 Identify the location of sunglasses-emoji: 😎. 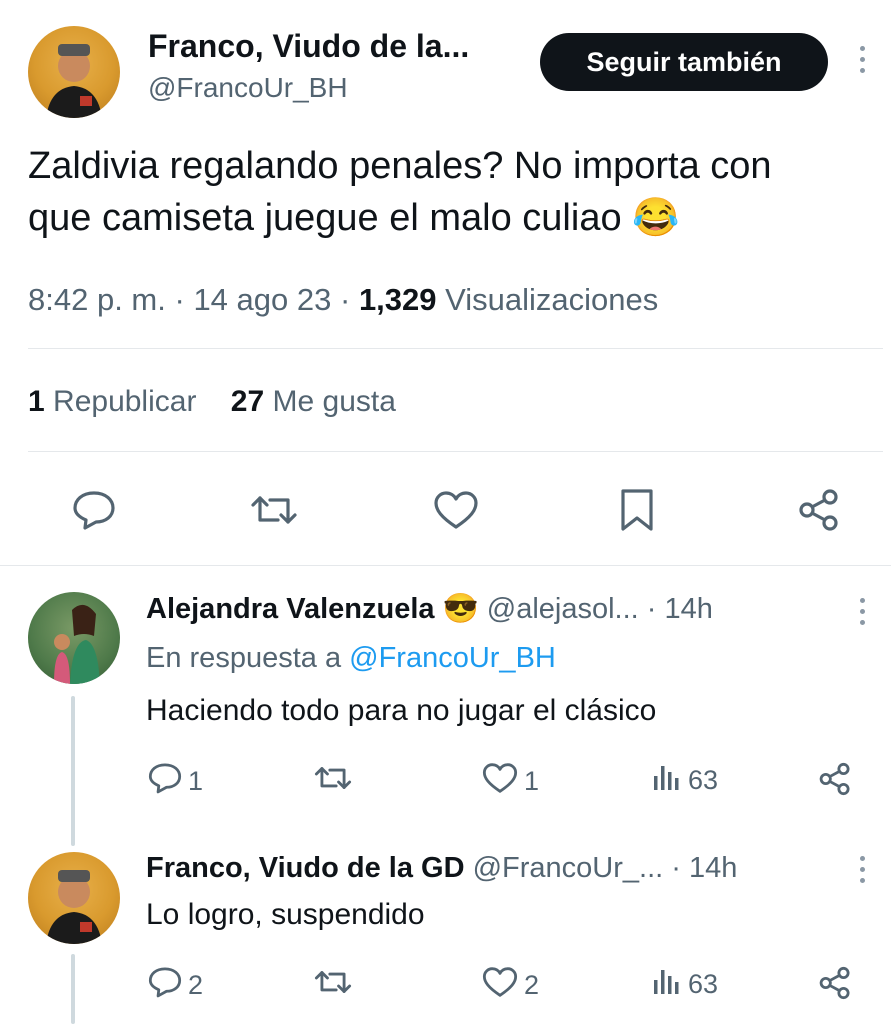
(460, 609).